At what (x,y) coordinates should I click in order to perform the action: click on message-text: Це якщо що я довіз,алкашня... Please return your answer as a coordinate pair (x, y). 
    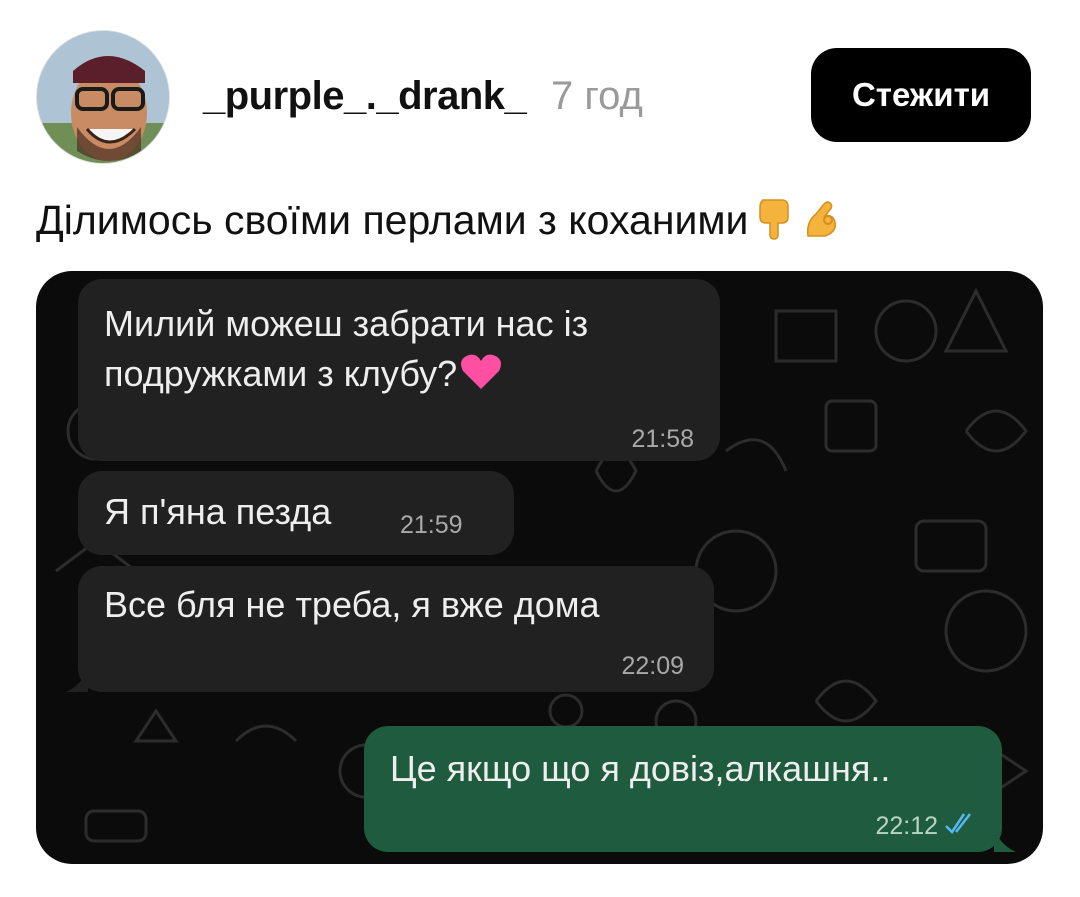
    Looking at the image, I should click on (640, 768).